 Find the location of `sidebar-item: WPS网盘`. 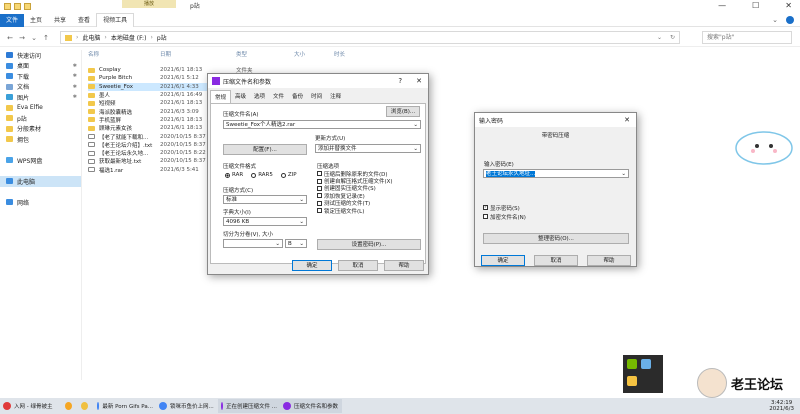

sidebar-item: WPS网盘 is located at coordinates (40, 160).